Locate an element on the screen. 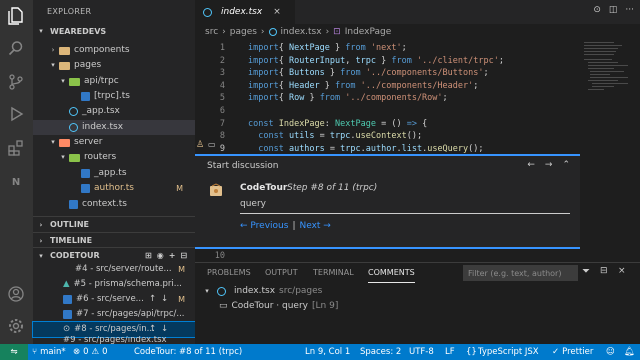 The width and height of the screenshot is (640, 360). prettier-label: Prettier is located at coordinates (578, 352).